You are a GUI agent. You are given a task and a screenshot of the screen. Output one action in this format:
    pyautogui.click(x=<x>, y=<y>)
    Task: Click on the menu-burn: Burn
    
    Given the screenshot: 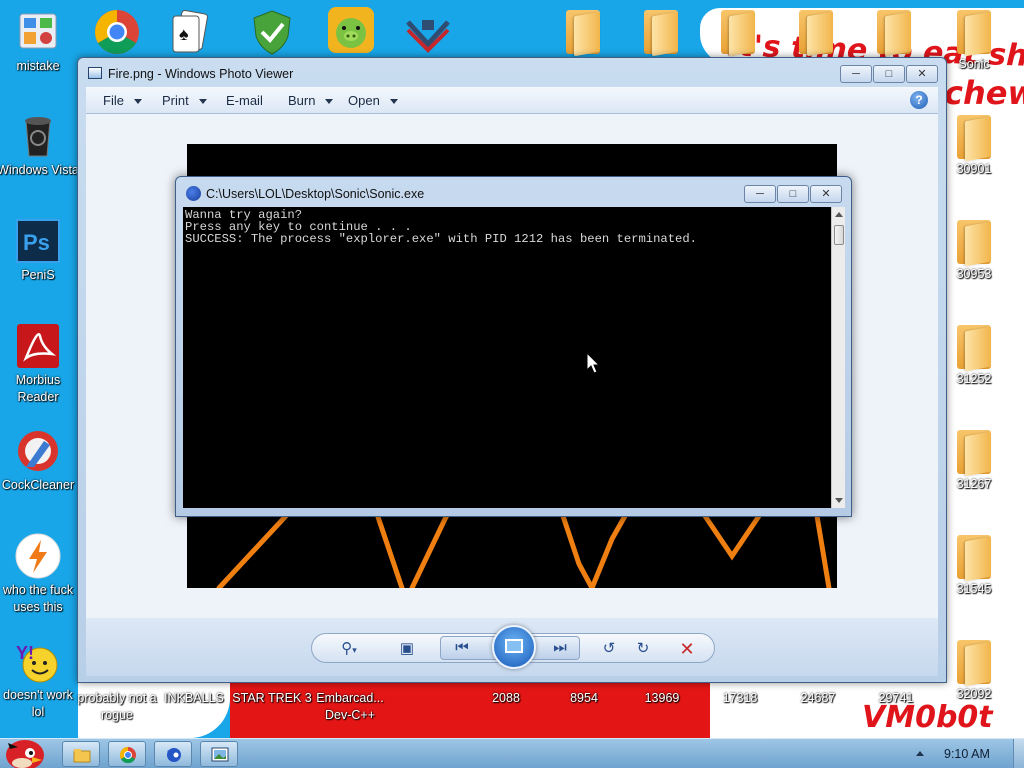 What is the action you would take?
    pyautogui.click(x=311, y=100)
    